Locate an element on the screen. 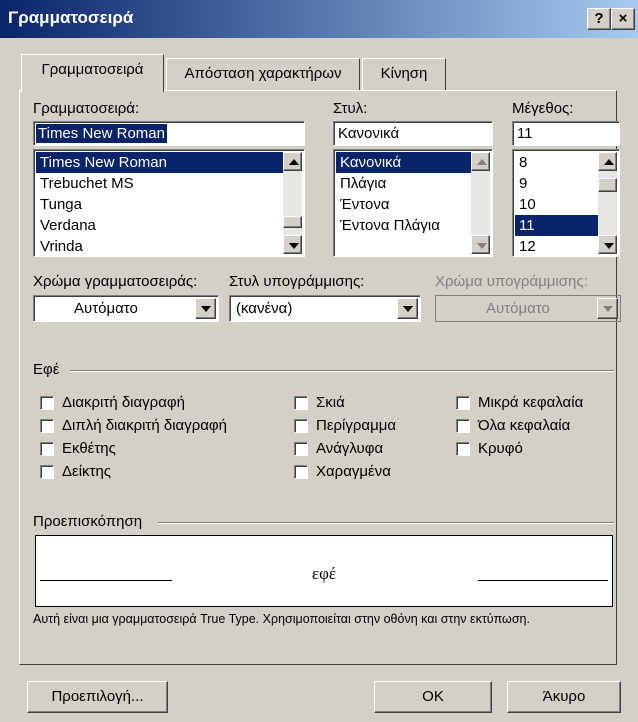 This screenshot has width=638, height=722. effects-divider is located at coordinates (342, 371).